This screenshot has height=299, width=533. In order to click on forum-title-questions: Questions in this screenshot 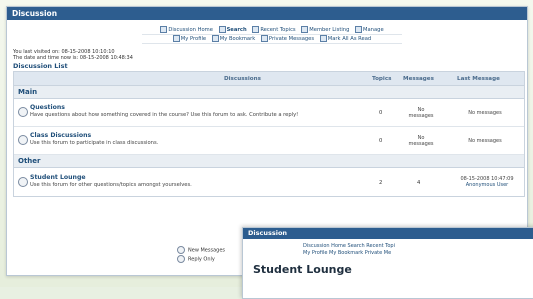, I will do `click(47, 107)`.